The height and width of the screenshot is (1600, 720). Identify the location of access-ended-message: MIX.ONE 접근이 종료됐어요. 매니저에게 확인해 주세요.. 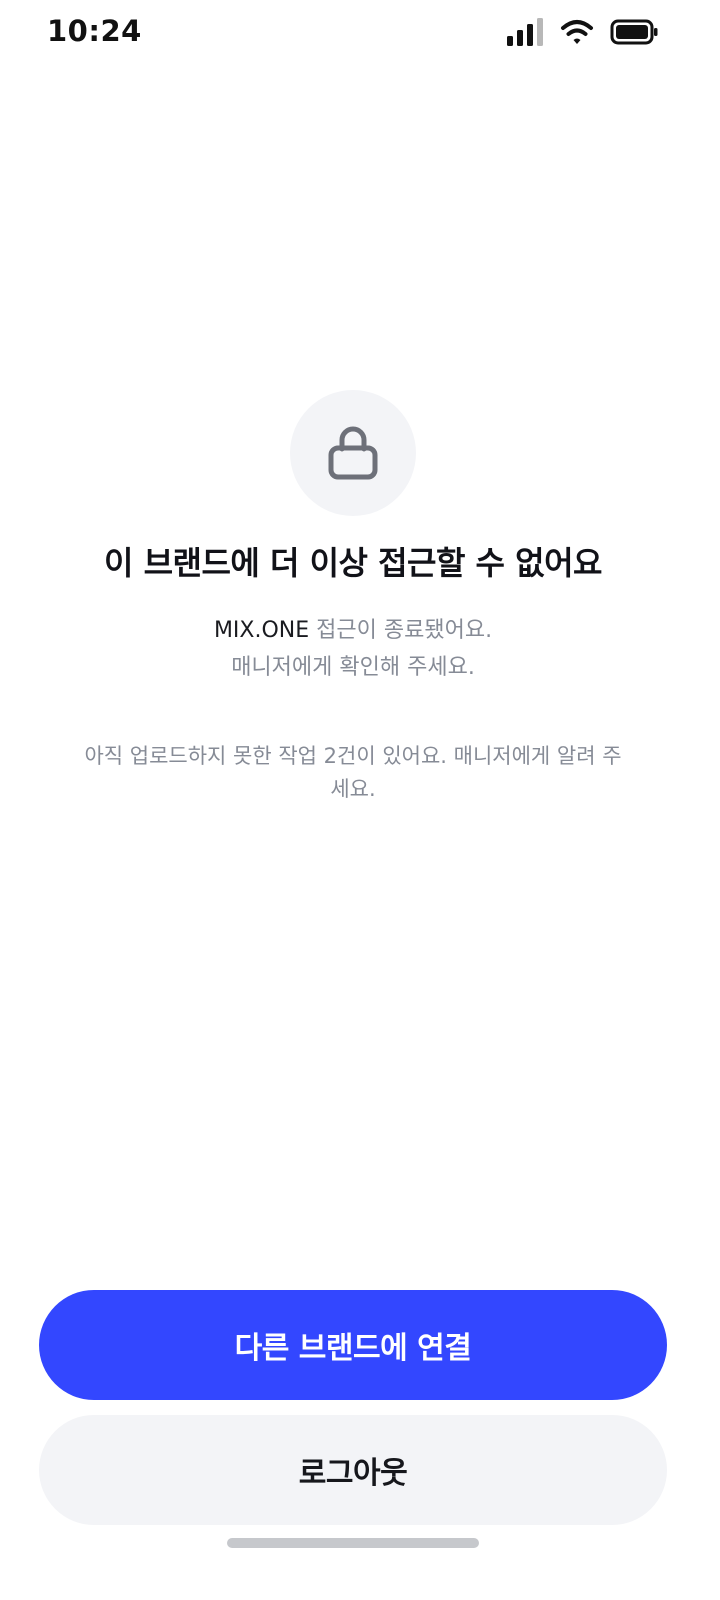
(353, 649).